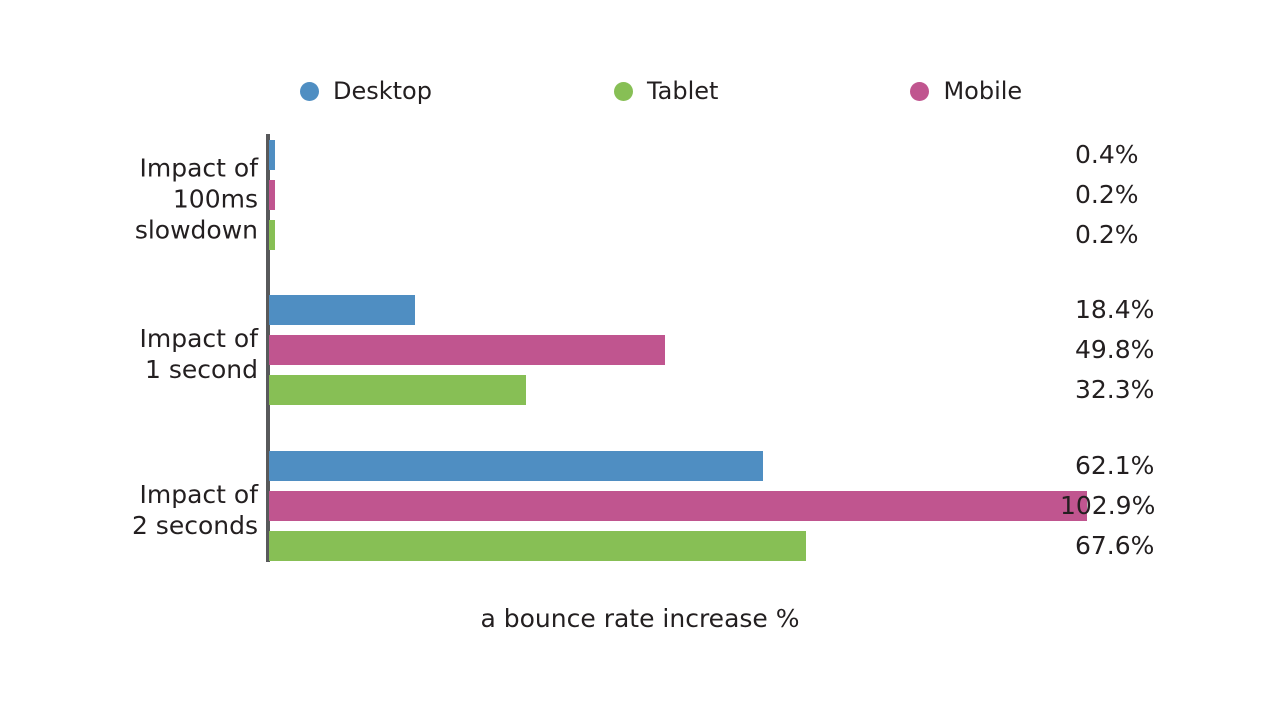 The height and width of the screenshot is (720, 1280). I want to click on bar-desktop-2-seconds, so click(516, 466).